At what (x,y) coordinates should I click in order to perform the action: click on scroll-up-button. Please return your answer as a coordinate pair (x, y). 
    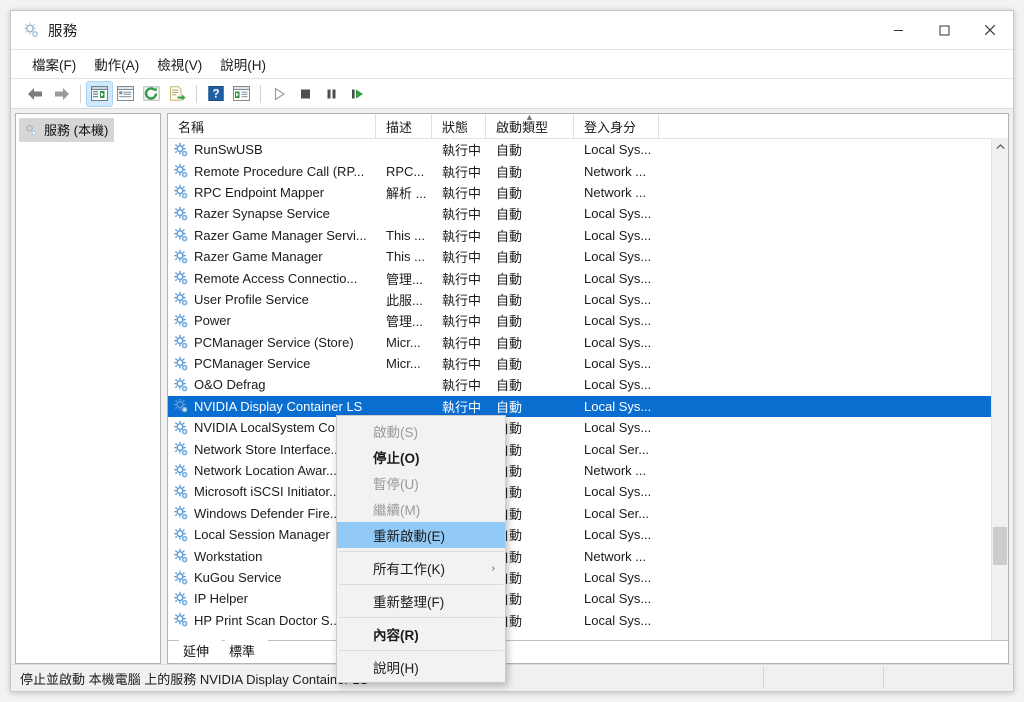
    Looking at the image, I should click on (1000, 146).